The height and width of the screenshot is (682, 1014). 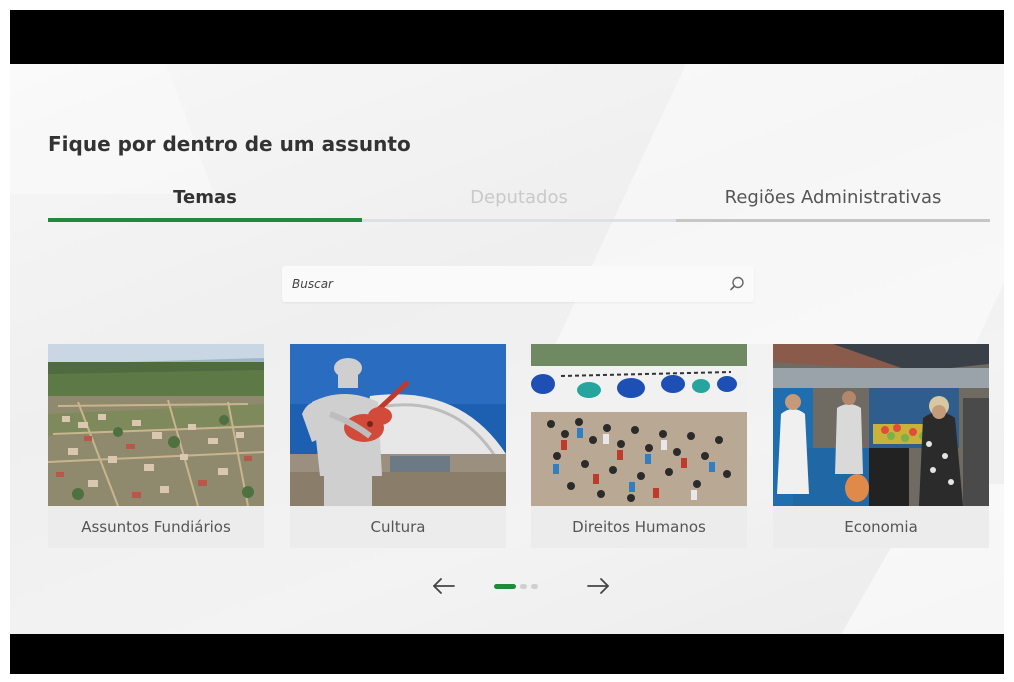 I want to click on tab-temas: Temas, so click(x=205, y=203).